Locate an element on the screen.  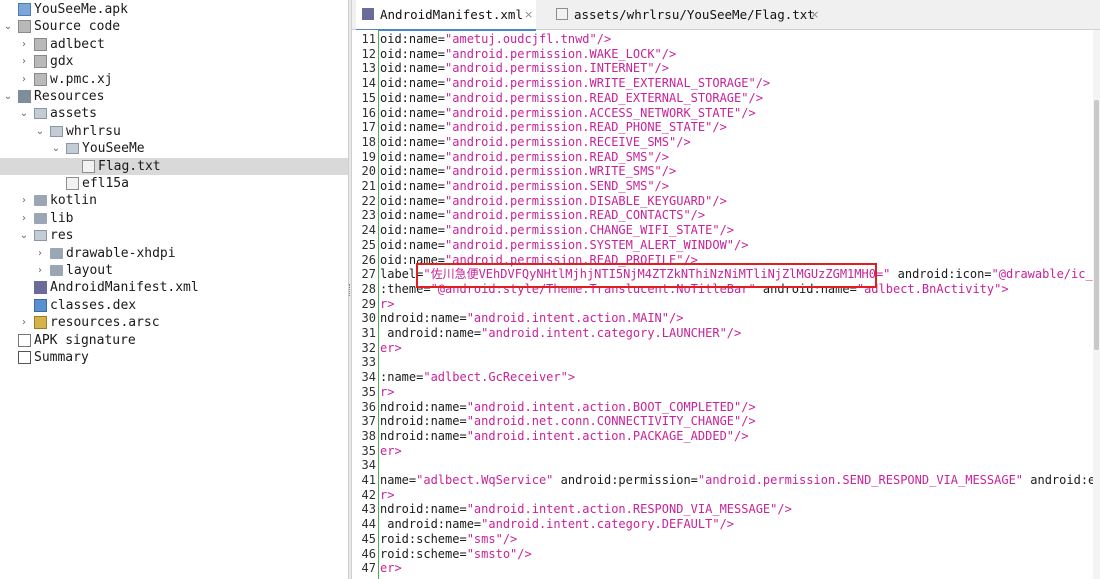
tree-item: YouSeeMe.apk is located at coordinates (174, 9).